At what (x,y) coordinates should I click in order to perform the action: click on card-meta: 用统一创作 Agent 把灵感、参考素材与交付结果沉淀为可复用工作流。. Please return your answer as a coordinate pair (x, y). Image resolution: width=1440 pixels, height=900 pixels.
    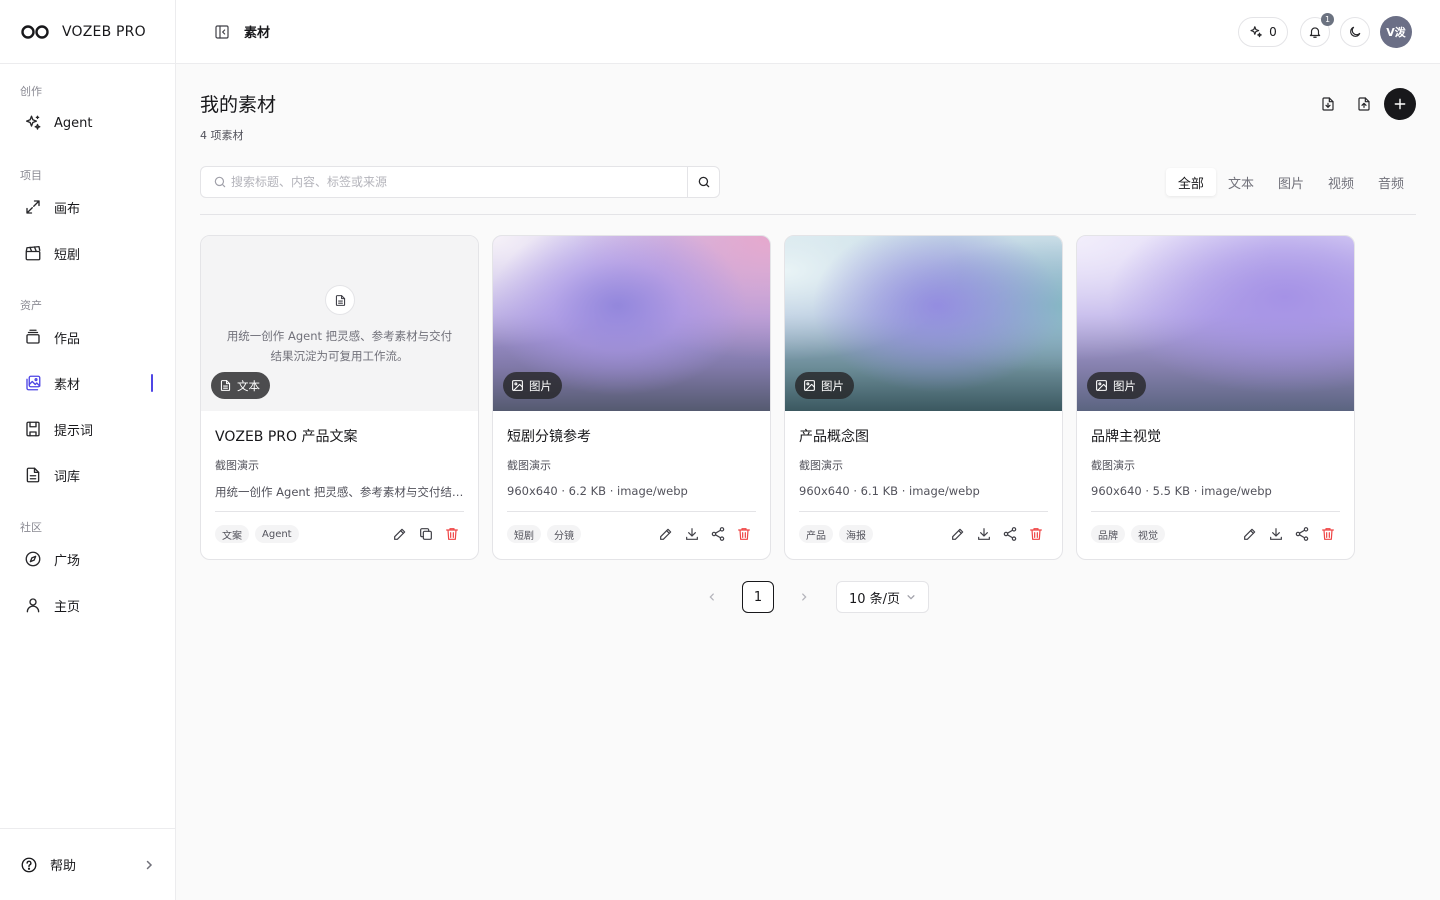
    Looking at the image, I should click on (340, 492).